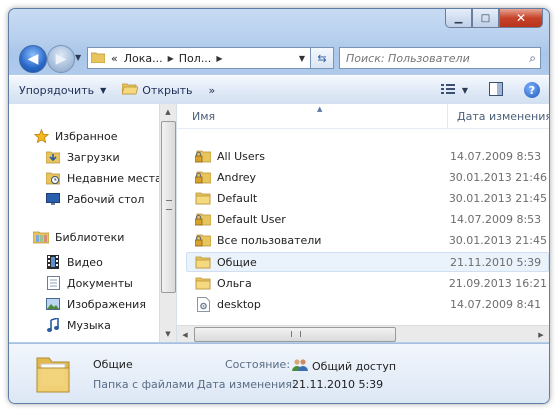 This screenshot has width=557, height=411. What do you see at coordinates (113, 364) in the screenshot?
I see `details-item-name: Общие` at bounding box center [113, 364].